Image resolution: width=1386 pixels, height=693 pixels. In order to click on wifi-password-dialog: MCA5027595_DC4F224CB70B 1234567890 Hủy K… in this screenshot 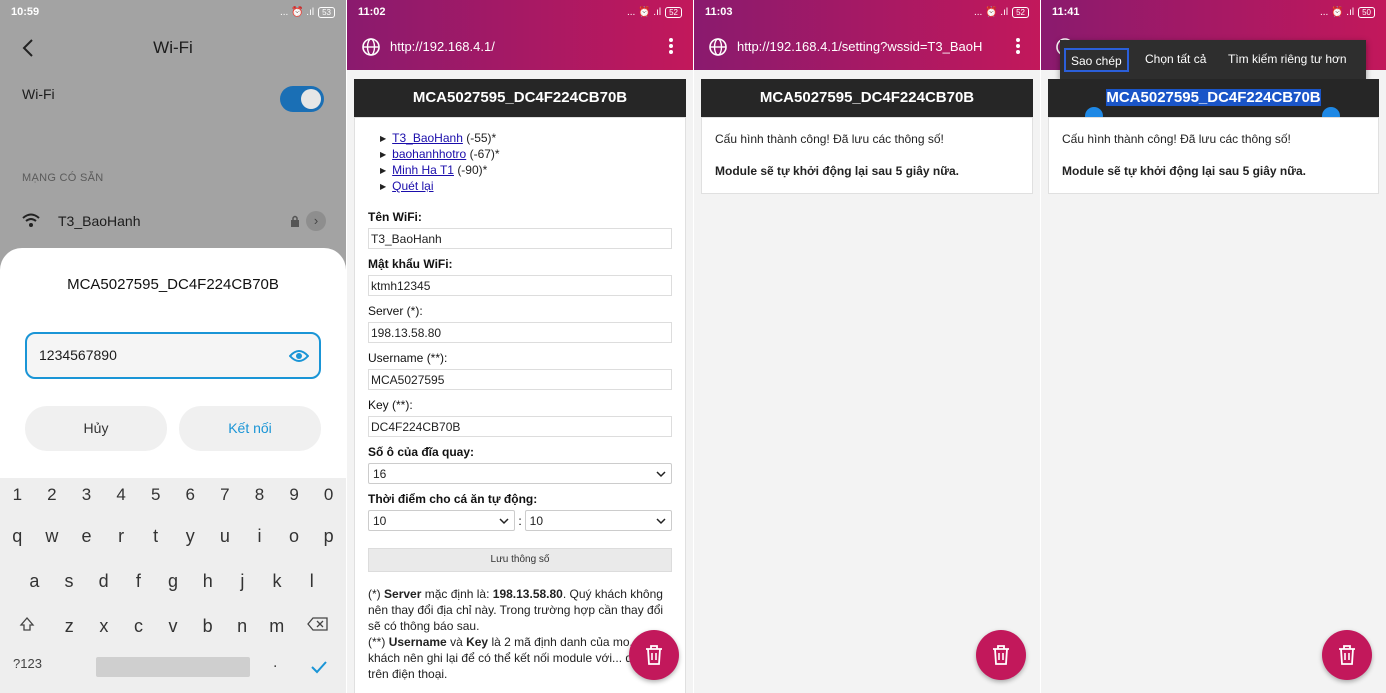, I will do `click(173, 363)`.